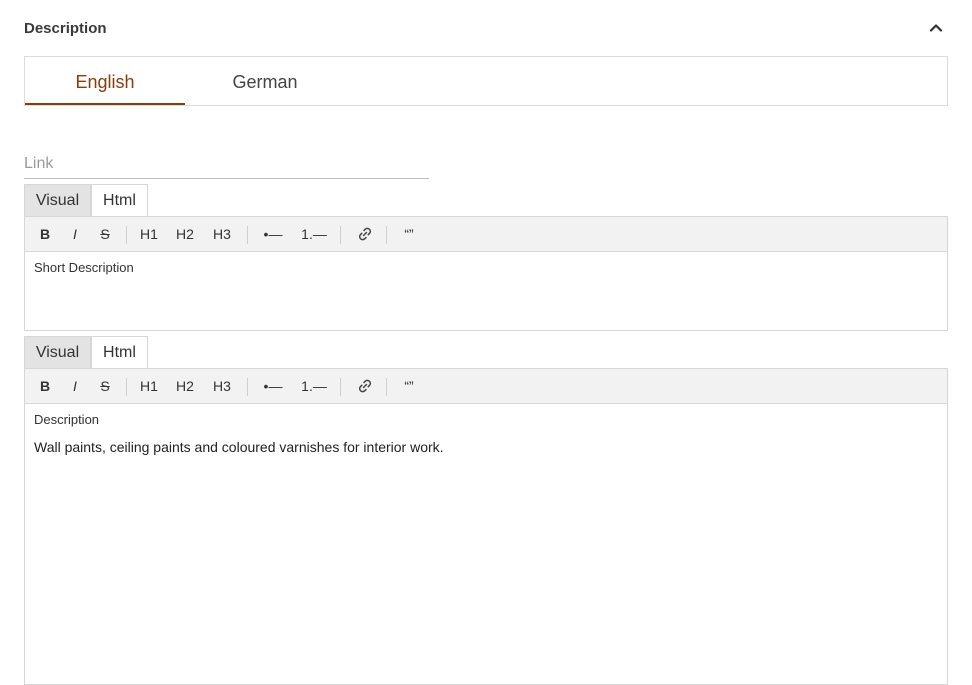 This screenshot has height=685, width=972. What do you see at coordinates (105, 81) in the screenshot?
I see `tab-english: English` at bounding box center [105, 81].